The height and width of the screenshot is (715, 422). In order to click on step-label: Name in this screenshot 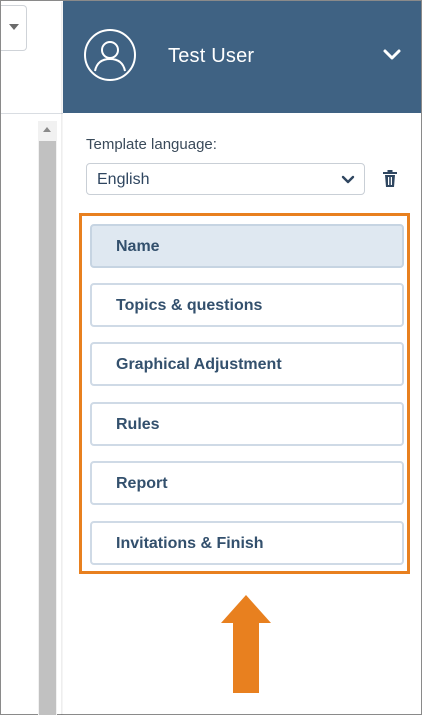, I will do `click(138, 246)`.